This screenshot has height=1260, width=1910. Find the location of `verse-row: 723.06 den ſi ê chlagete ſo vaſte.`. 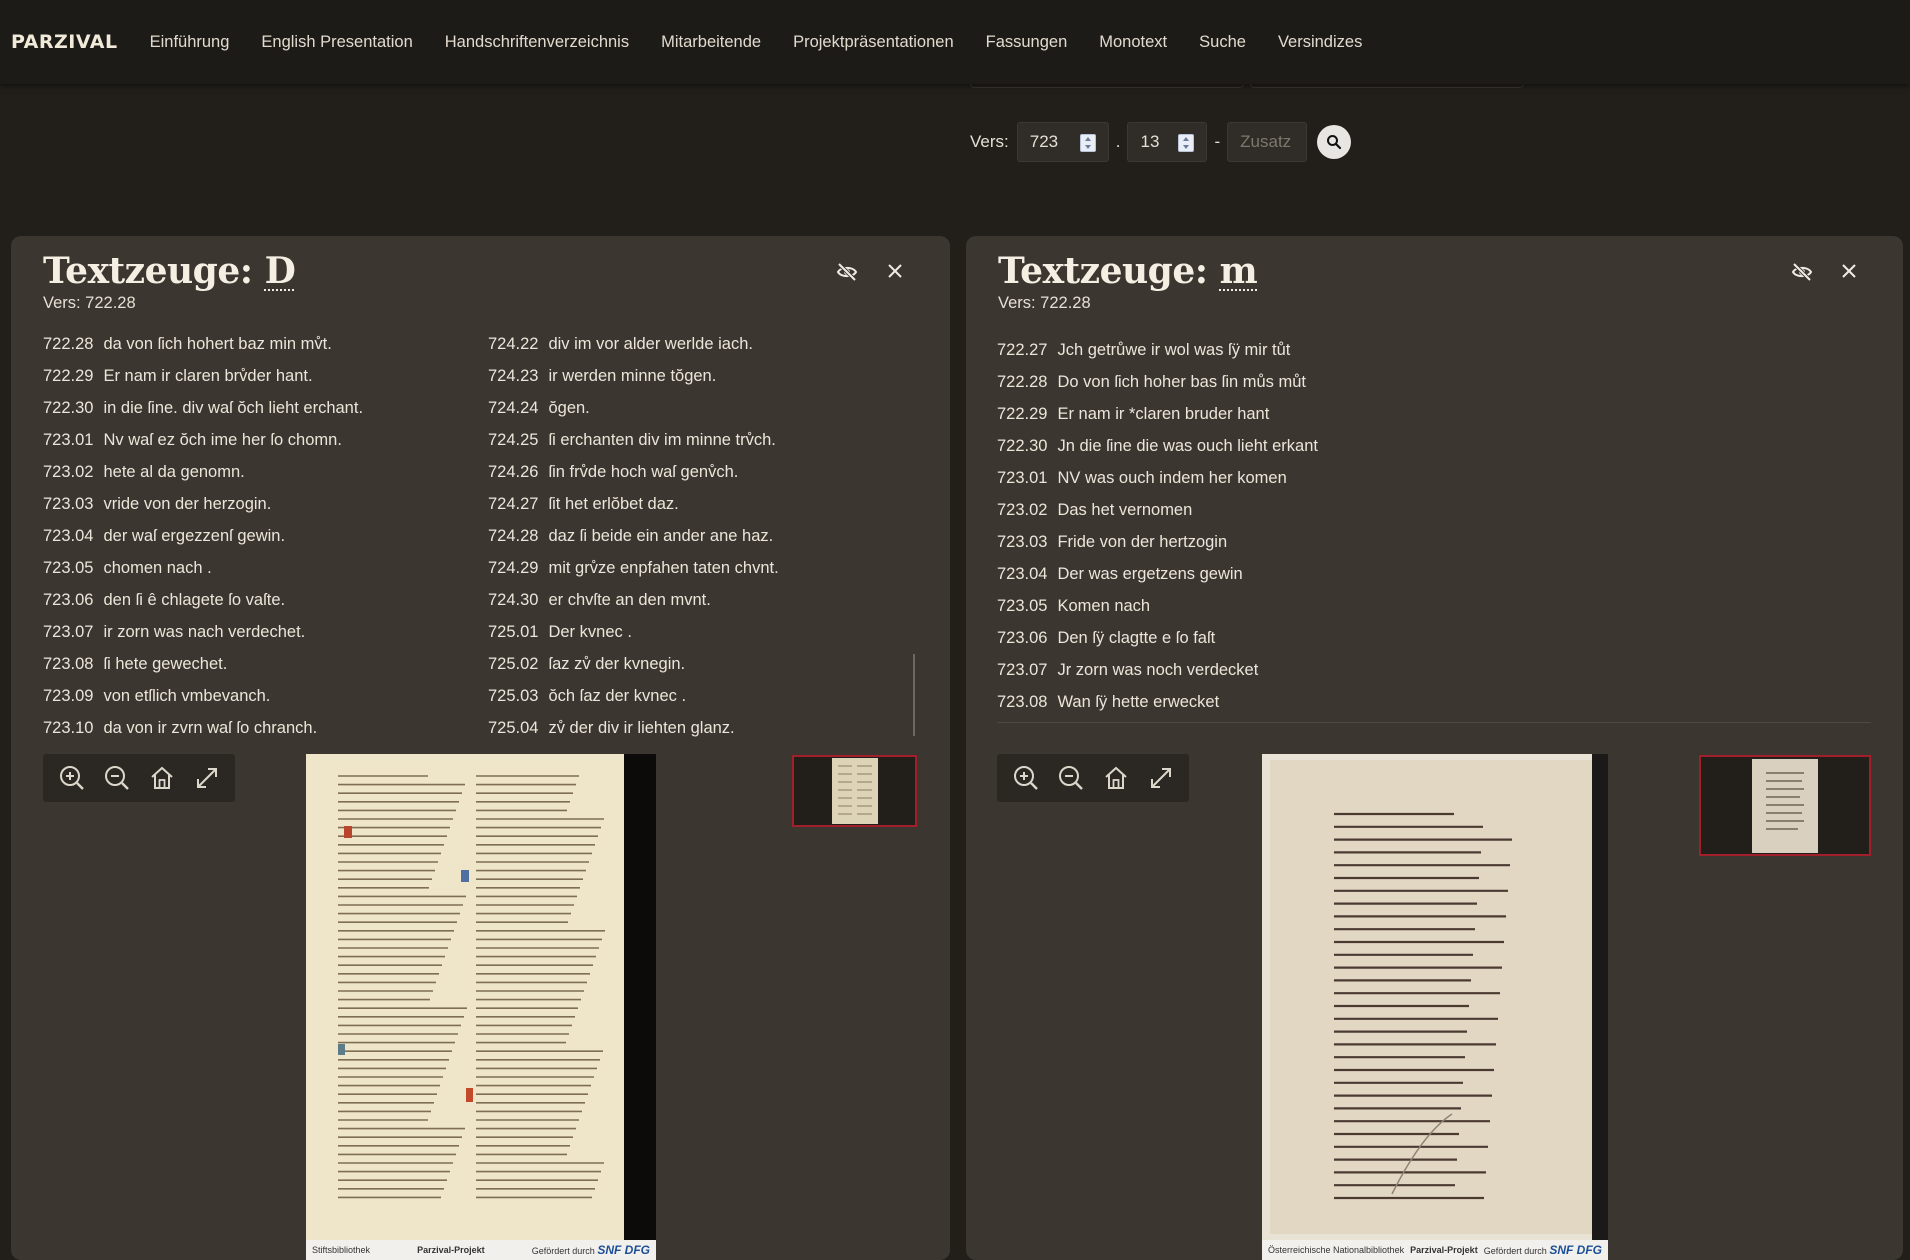

verse-row: 723.06 den ſi ê chlagete ſo vaſte. is located at coordinates (203, 600).